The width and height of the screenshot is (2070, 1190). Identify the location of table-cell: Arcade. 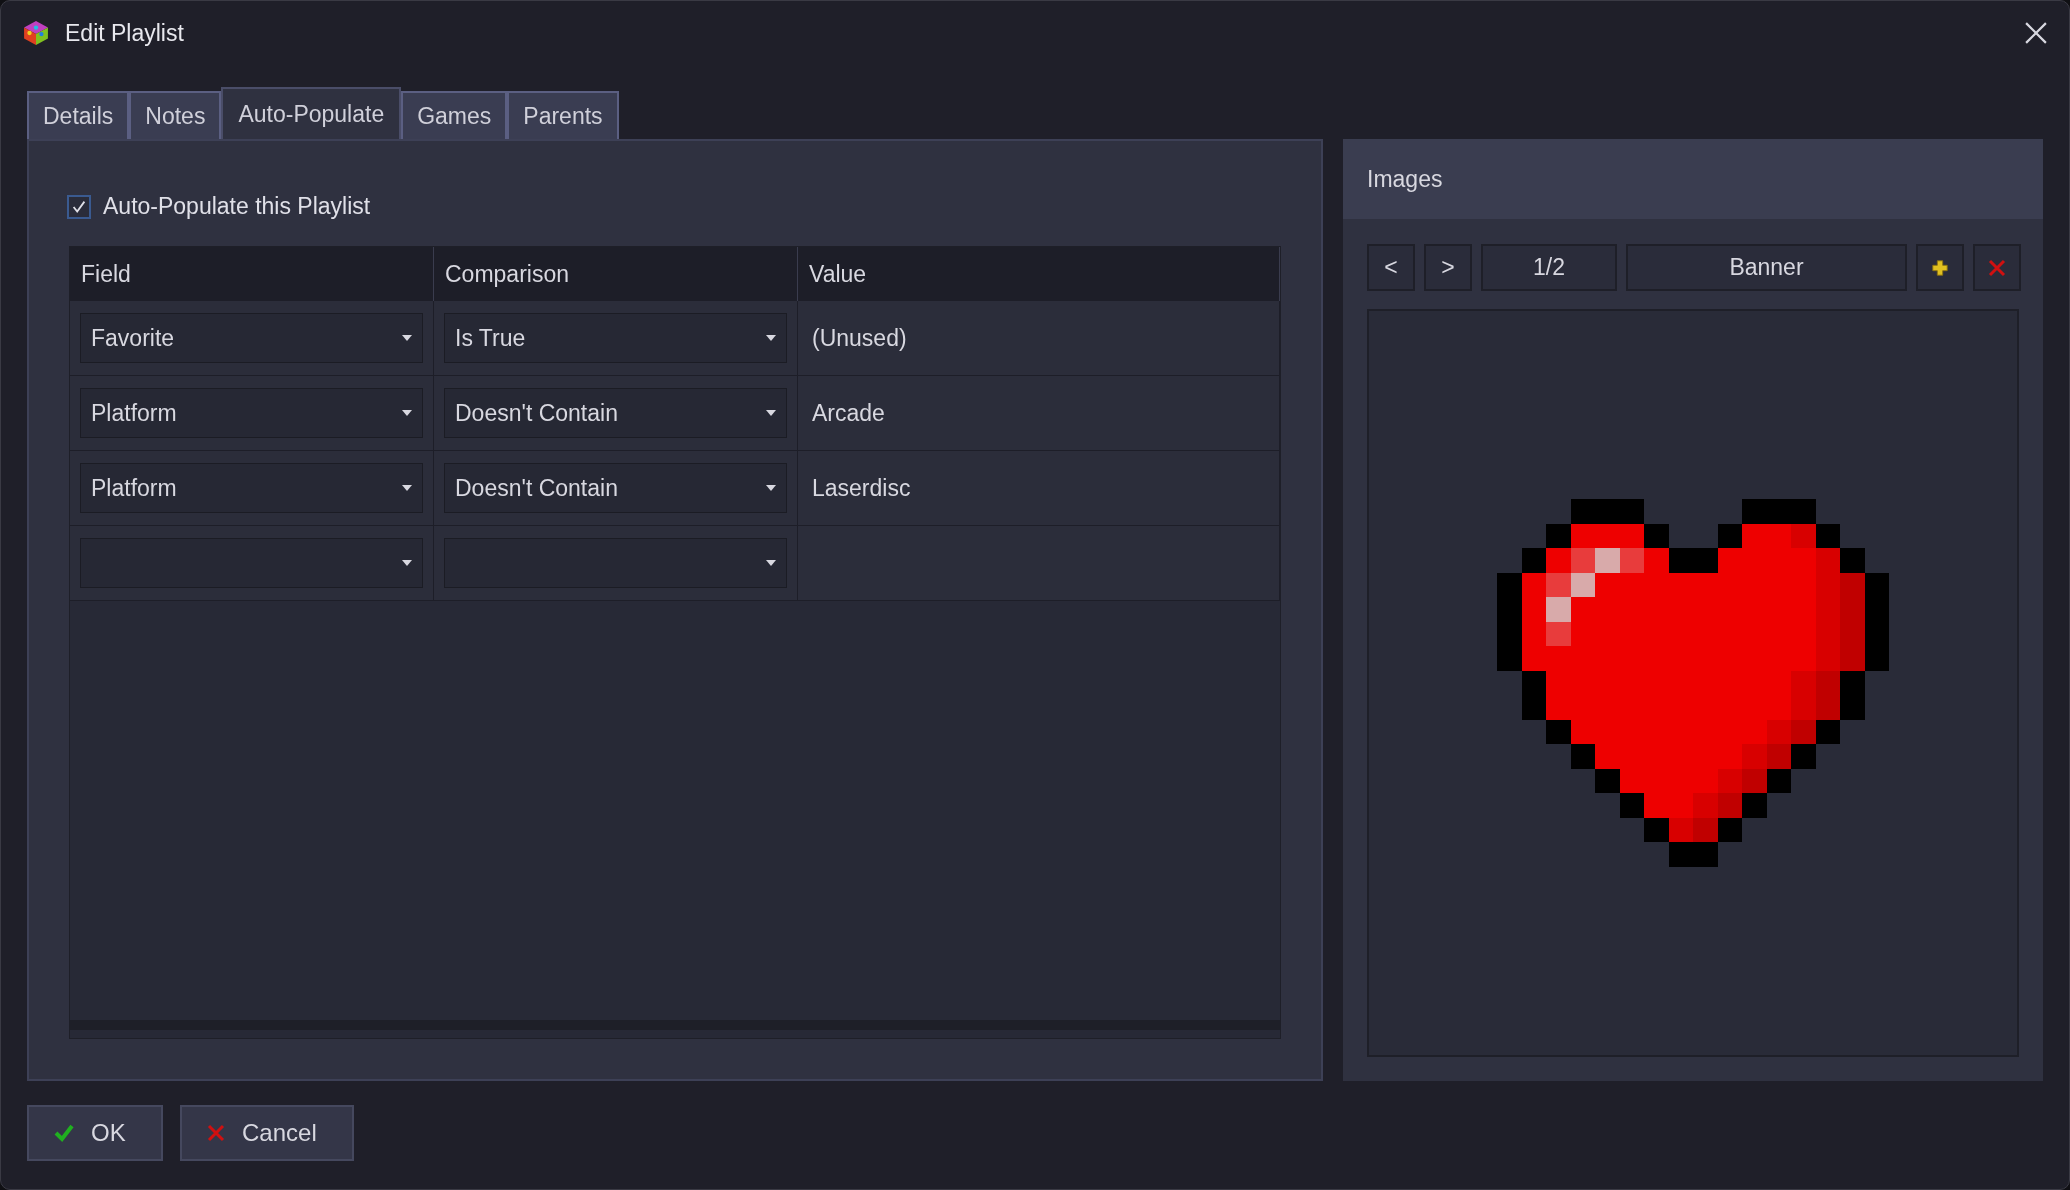
(848, 413).